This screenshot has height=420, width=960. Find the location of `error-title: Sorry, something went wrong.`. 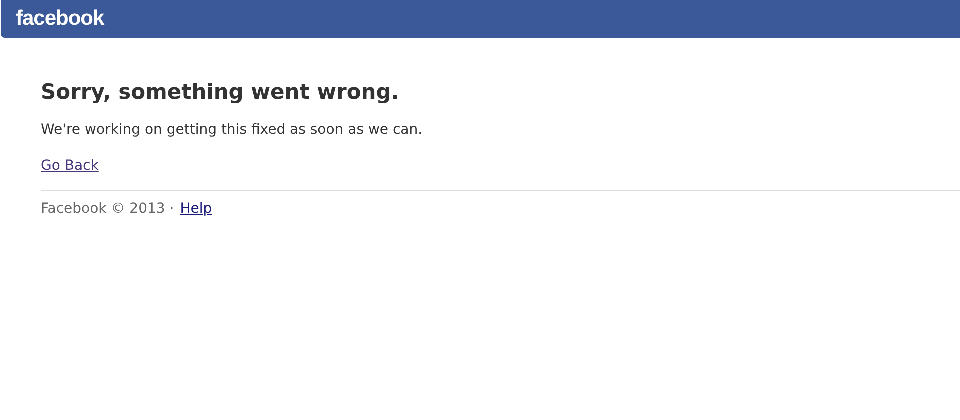

error-title: Sorry, something went wrong. is located at coordinates (220, 92).